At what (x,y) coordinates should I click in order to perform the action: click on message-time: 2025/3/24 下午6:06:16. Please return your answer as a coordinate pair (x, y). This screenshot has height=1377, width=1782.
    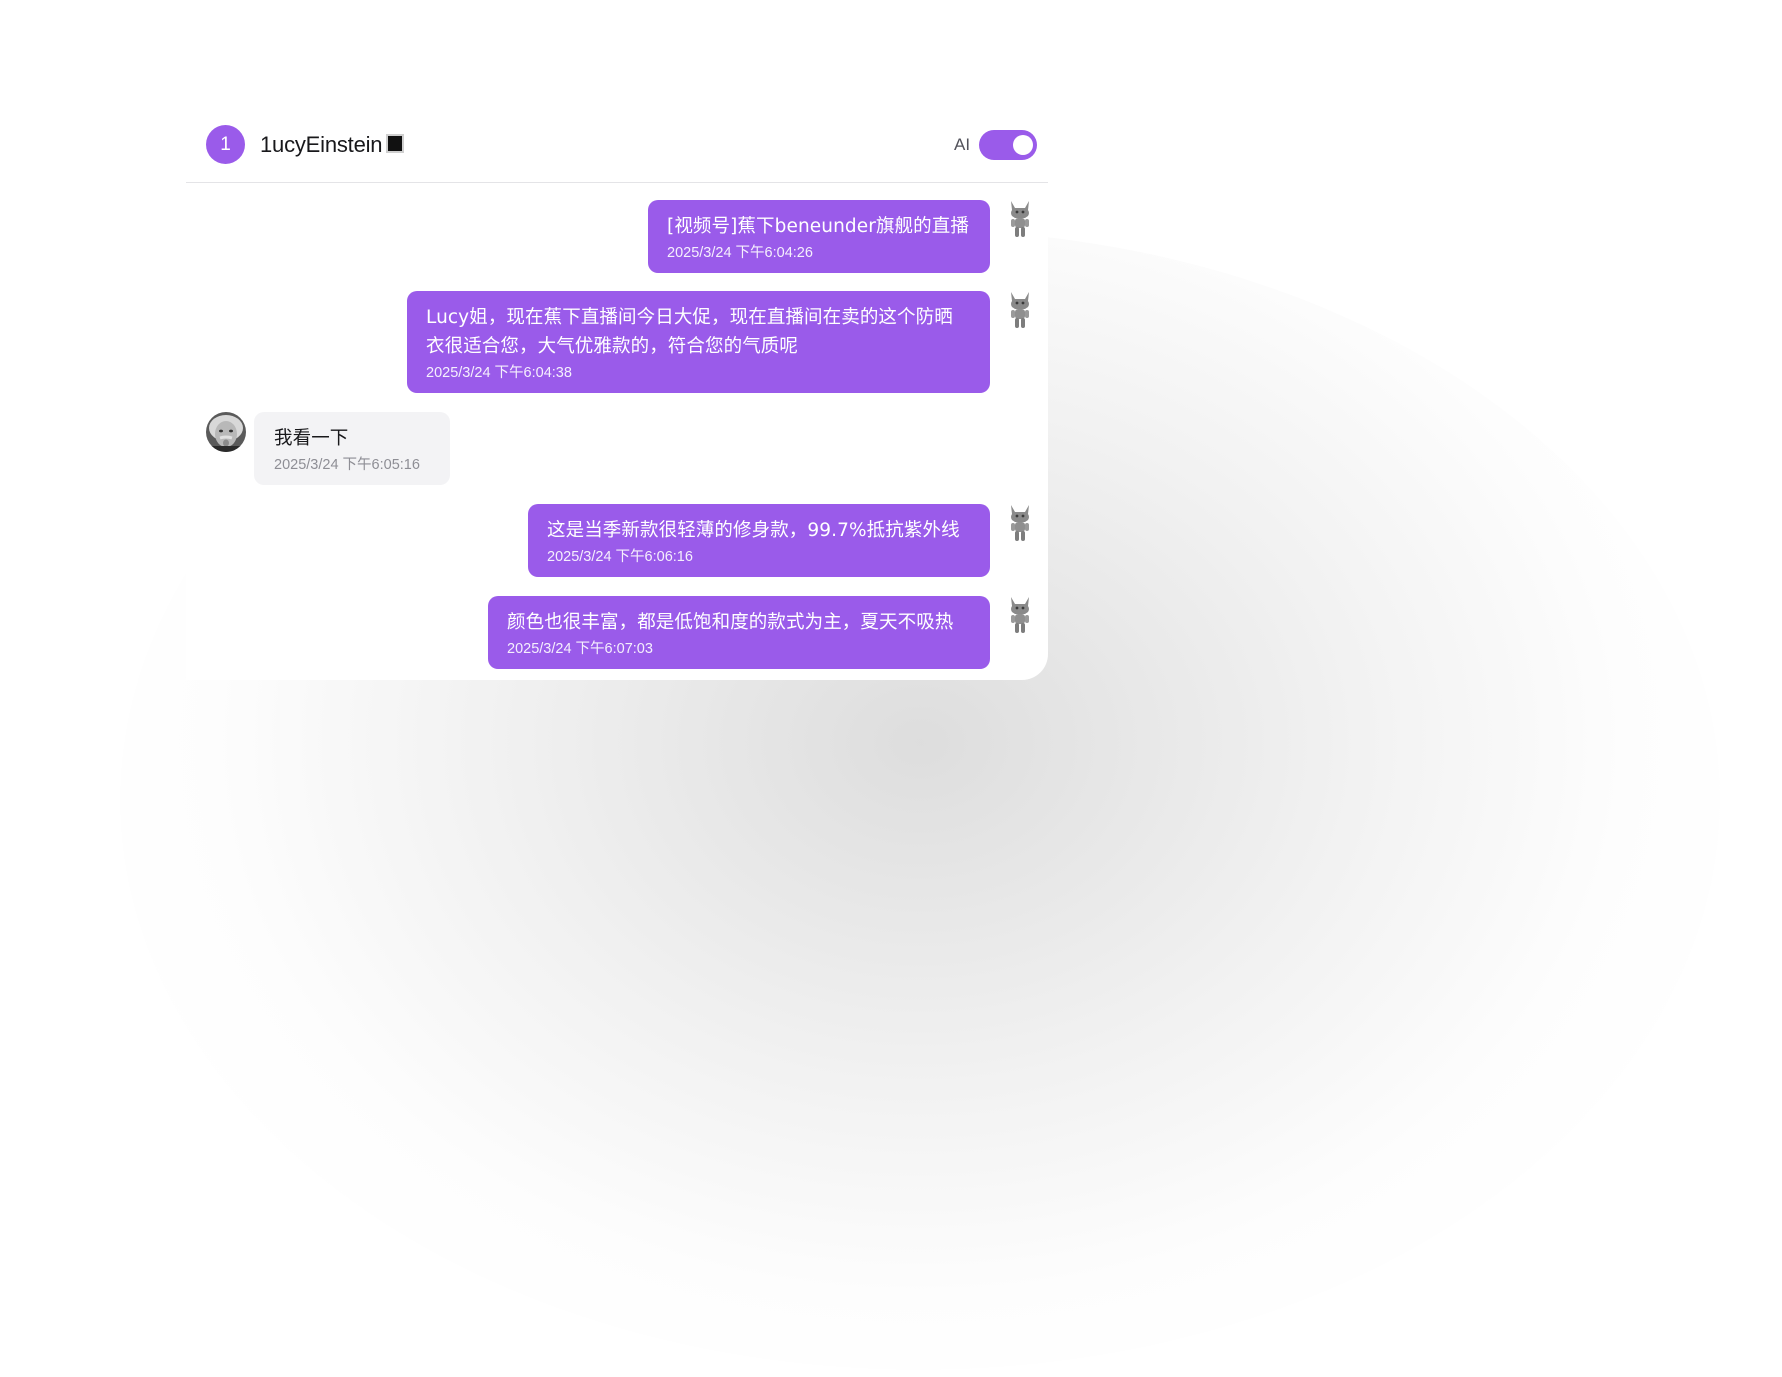
    Looking at the image, I should click on (620, 557).